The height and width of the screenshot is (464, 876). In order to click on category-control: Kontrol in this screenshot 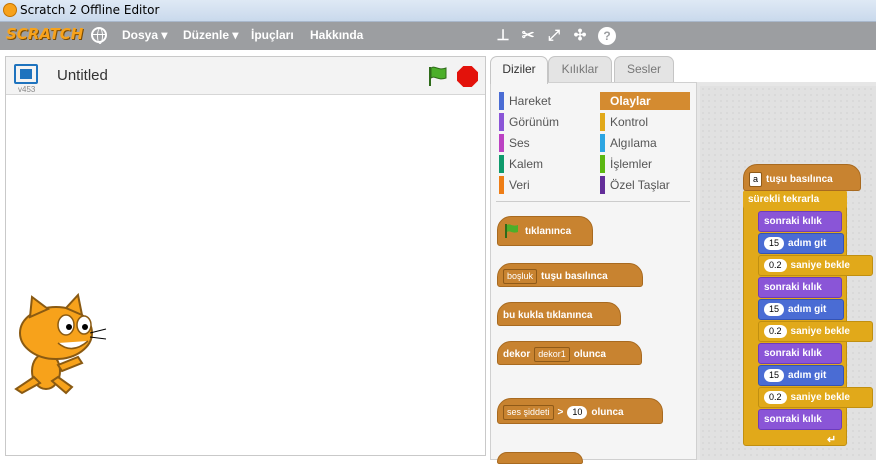, I will do `click(624, 122)`.